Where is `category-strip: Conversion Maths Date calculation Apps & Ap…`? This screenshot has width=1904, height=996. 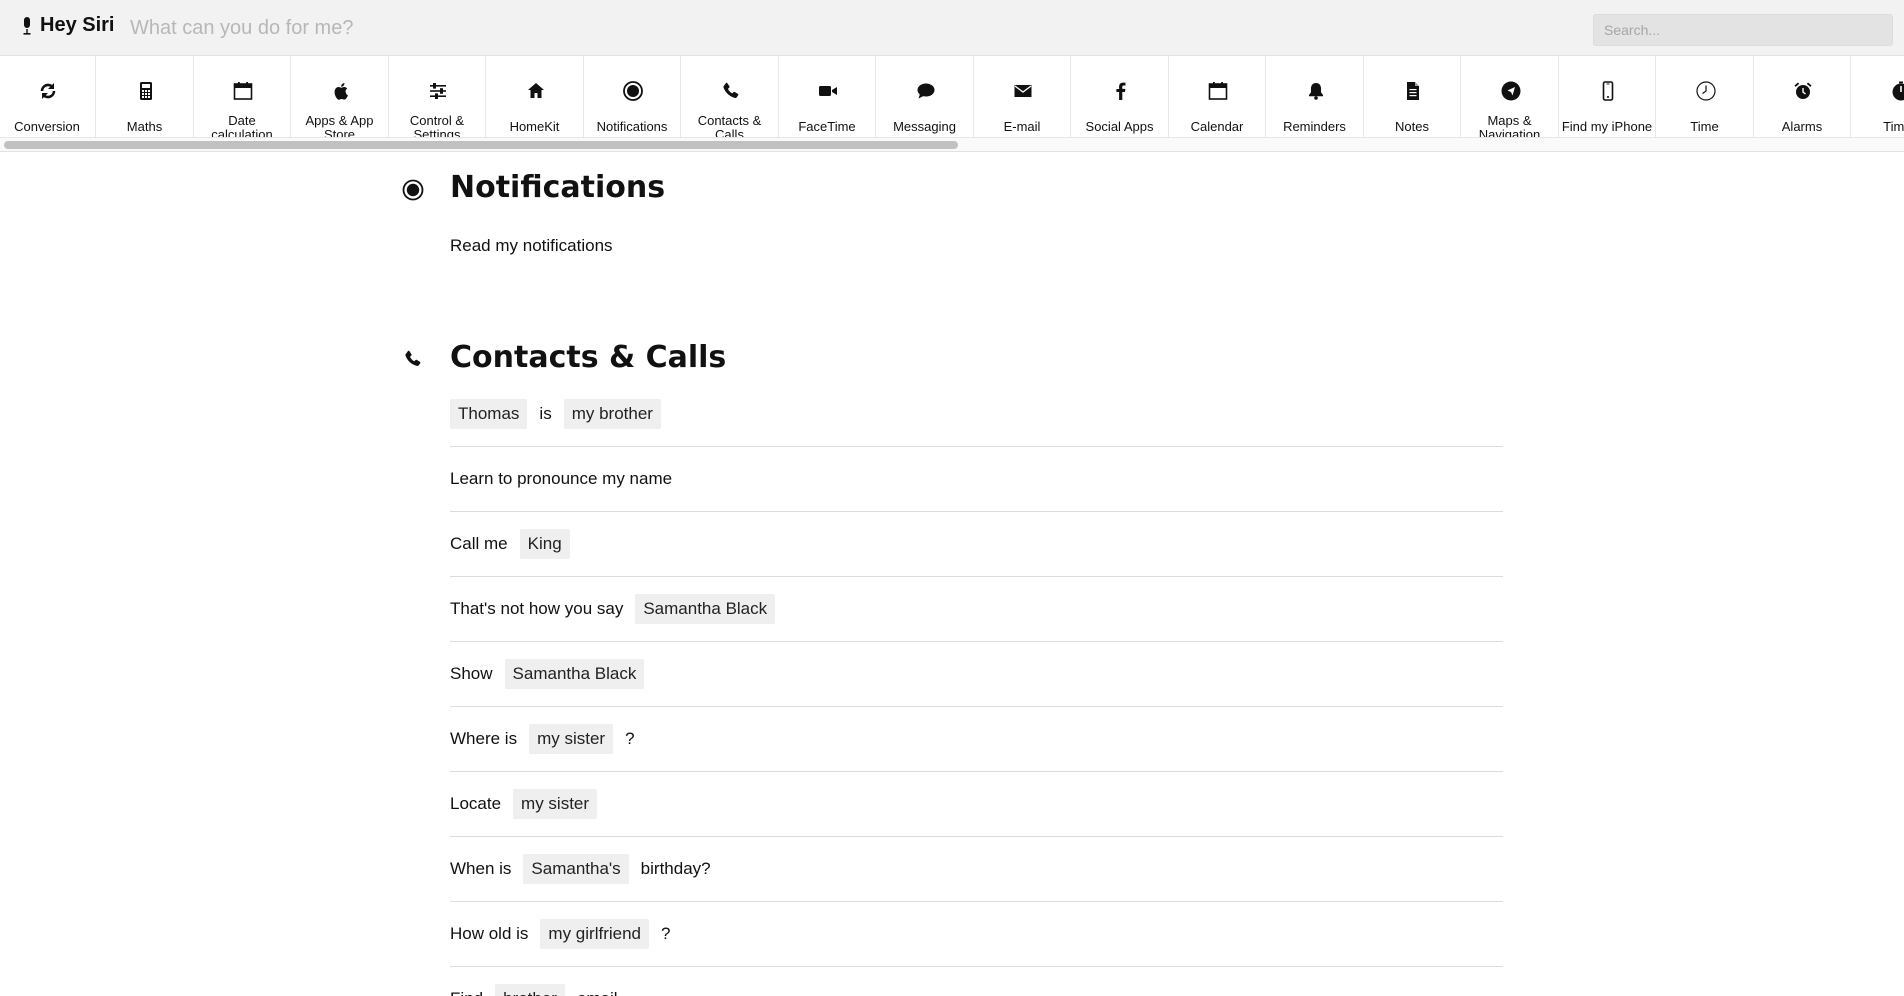
category-strip: Conversion Maths Date calculation Apps & Ap… is located at coordinates (952, 97).